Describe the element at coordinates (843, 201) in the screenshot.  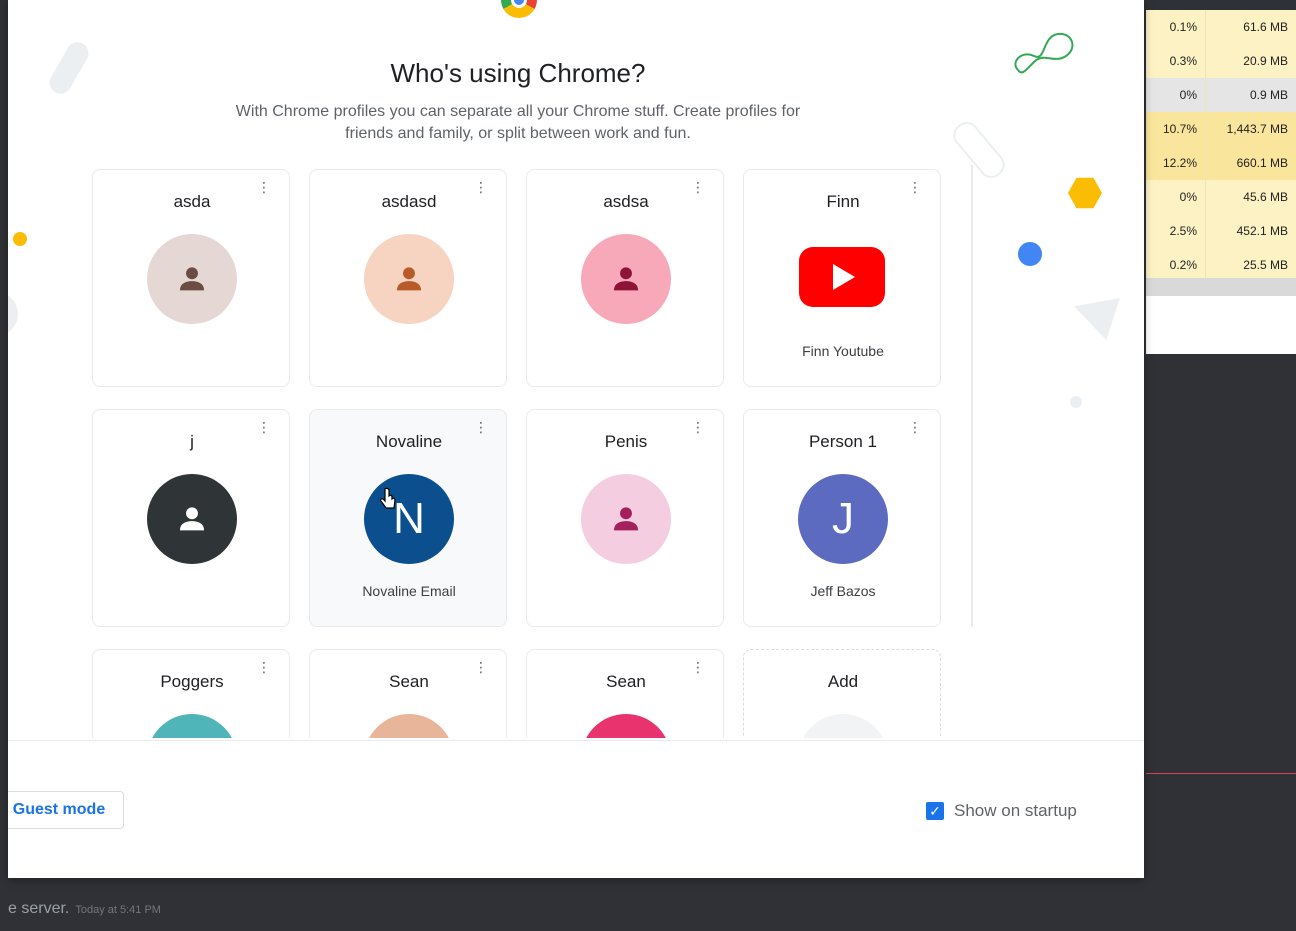
I see `profile-name: Finn` at that location.